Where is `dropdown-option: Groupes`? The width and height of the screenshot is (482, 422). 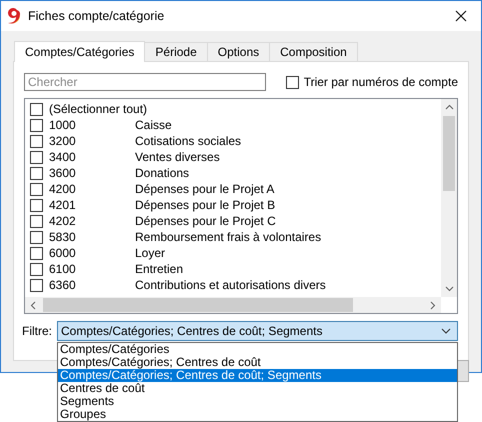 dropdown-option: Groupes is located at coordinates (257, 414).